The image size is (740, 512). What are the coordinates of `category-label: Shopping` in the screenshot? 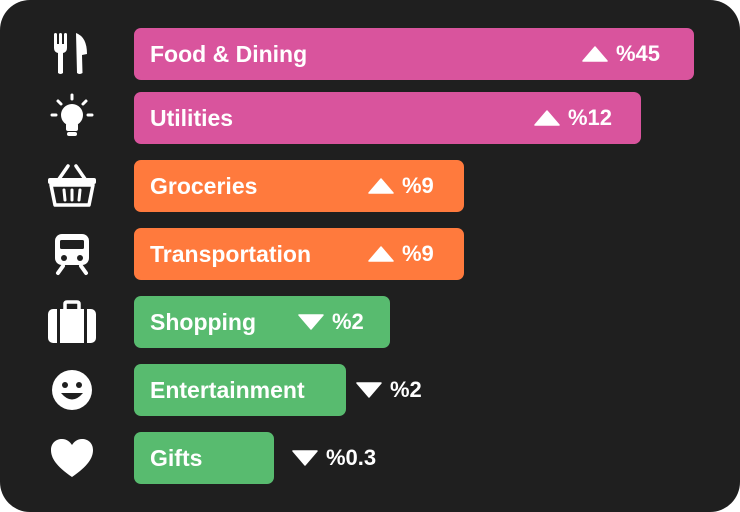 It's located at (203, 322).